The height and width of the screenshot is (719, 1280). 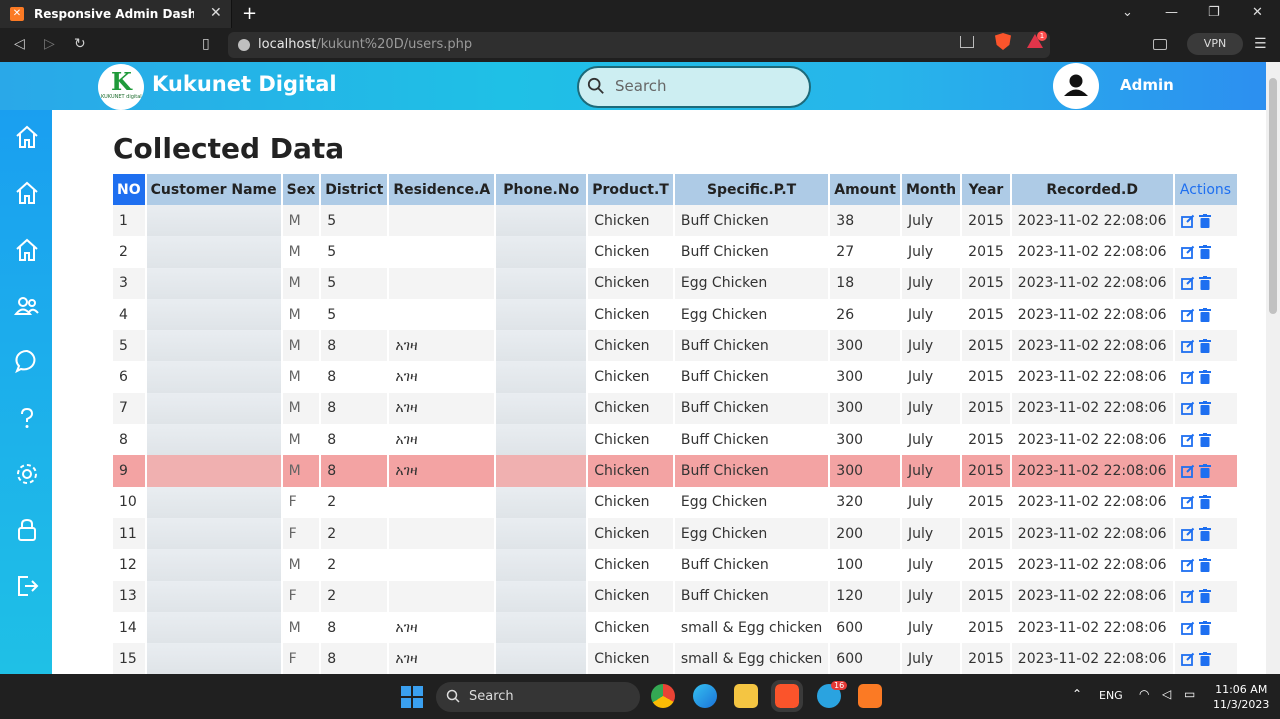 I want to click on page-scrollbar, so click(x=1273, y=368).